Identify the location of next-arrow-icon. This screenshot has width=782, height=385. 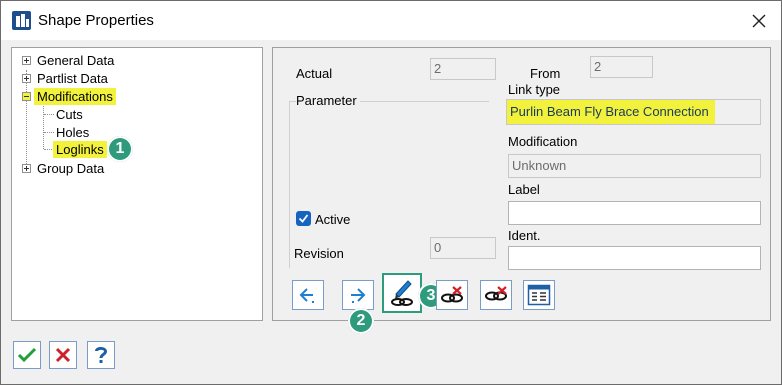
(358, 295).